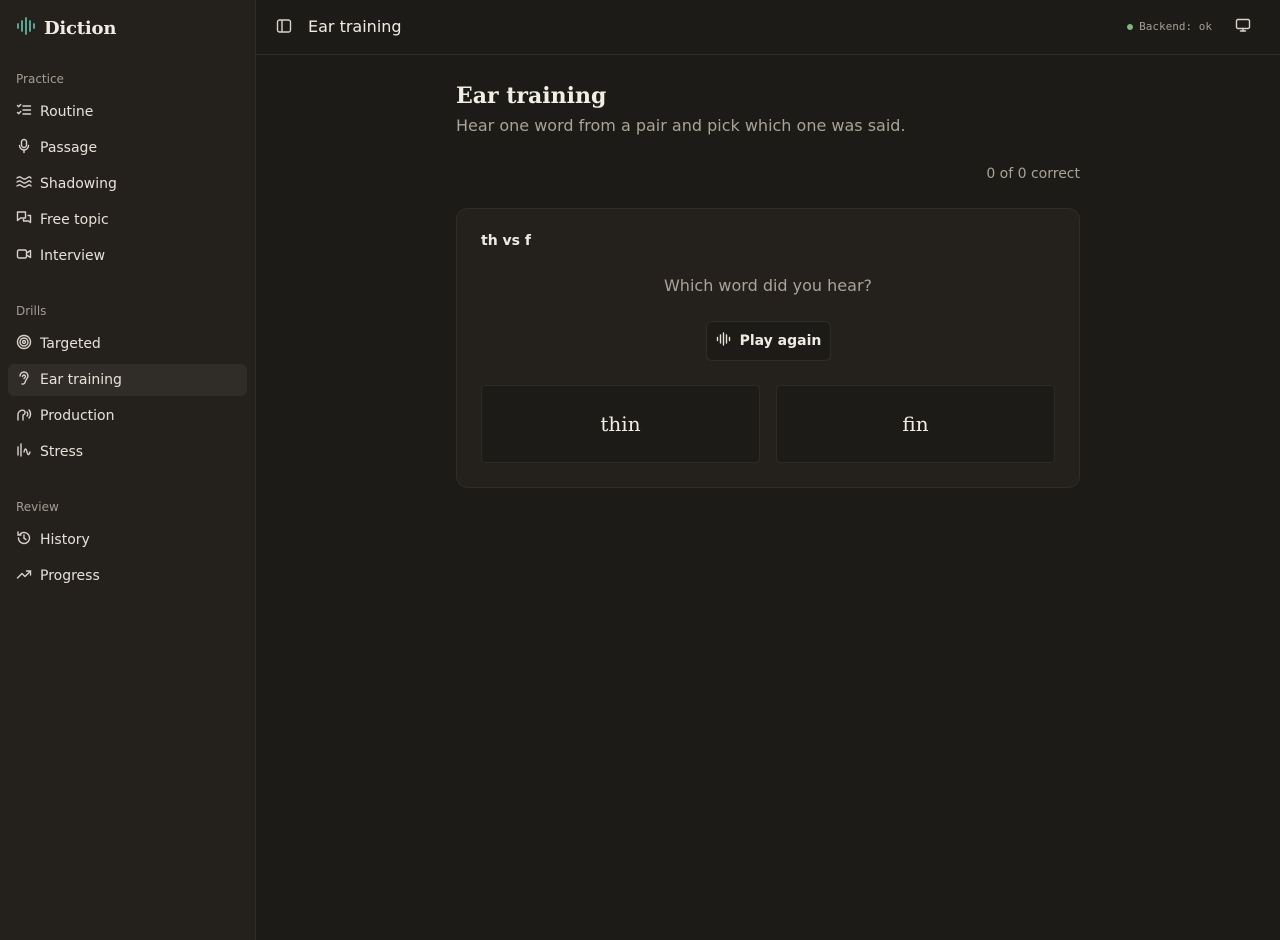  What do you see at coordinates (24, 452) in the screenshot?
I see `activity-icon` at bounding box center [24, 452].